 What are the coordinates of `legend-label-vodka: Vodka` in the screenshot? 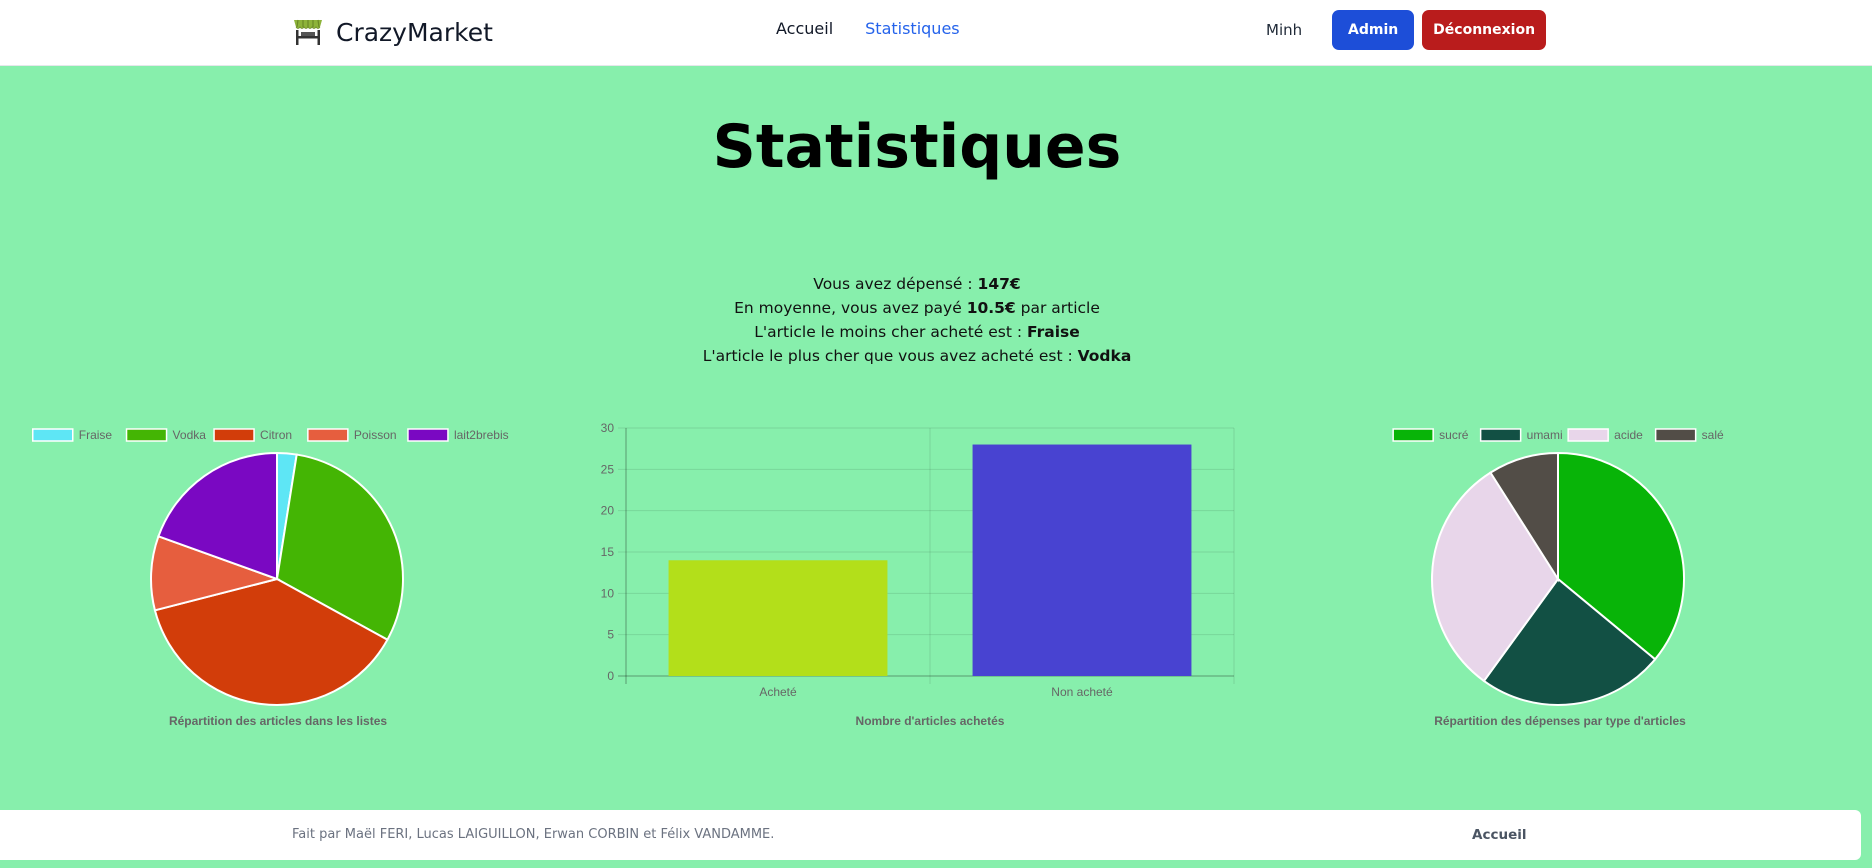 It's located at (190, 435).